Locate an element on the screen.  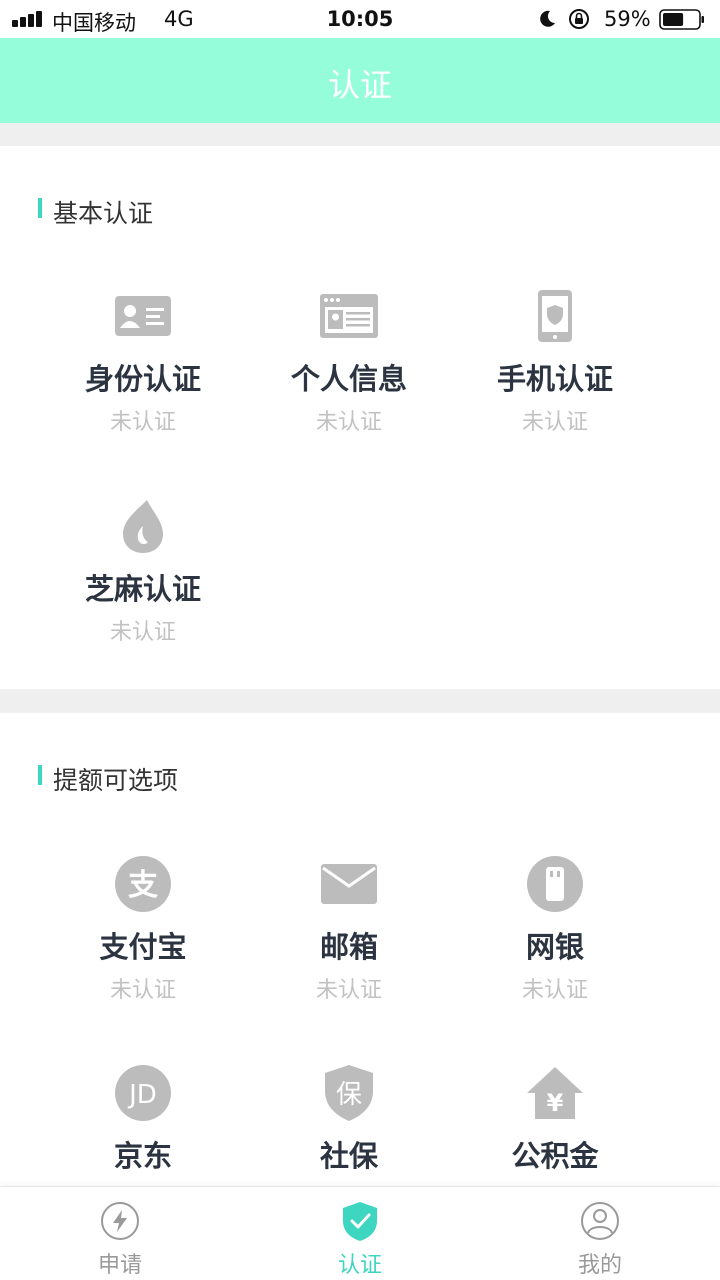
svg-text: JD is located at coordinates (142, 1095).